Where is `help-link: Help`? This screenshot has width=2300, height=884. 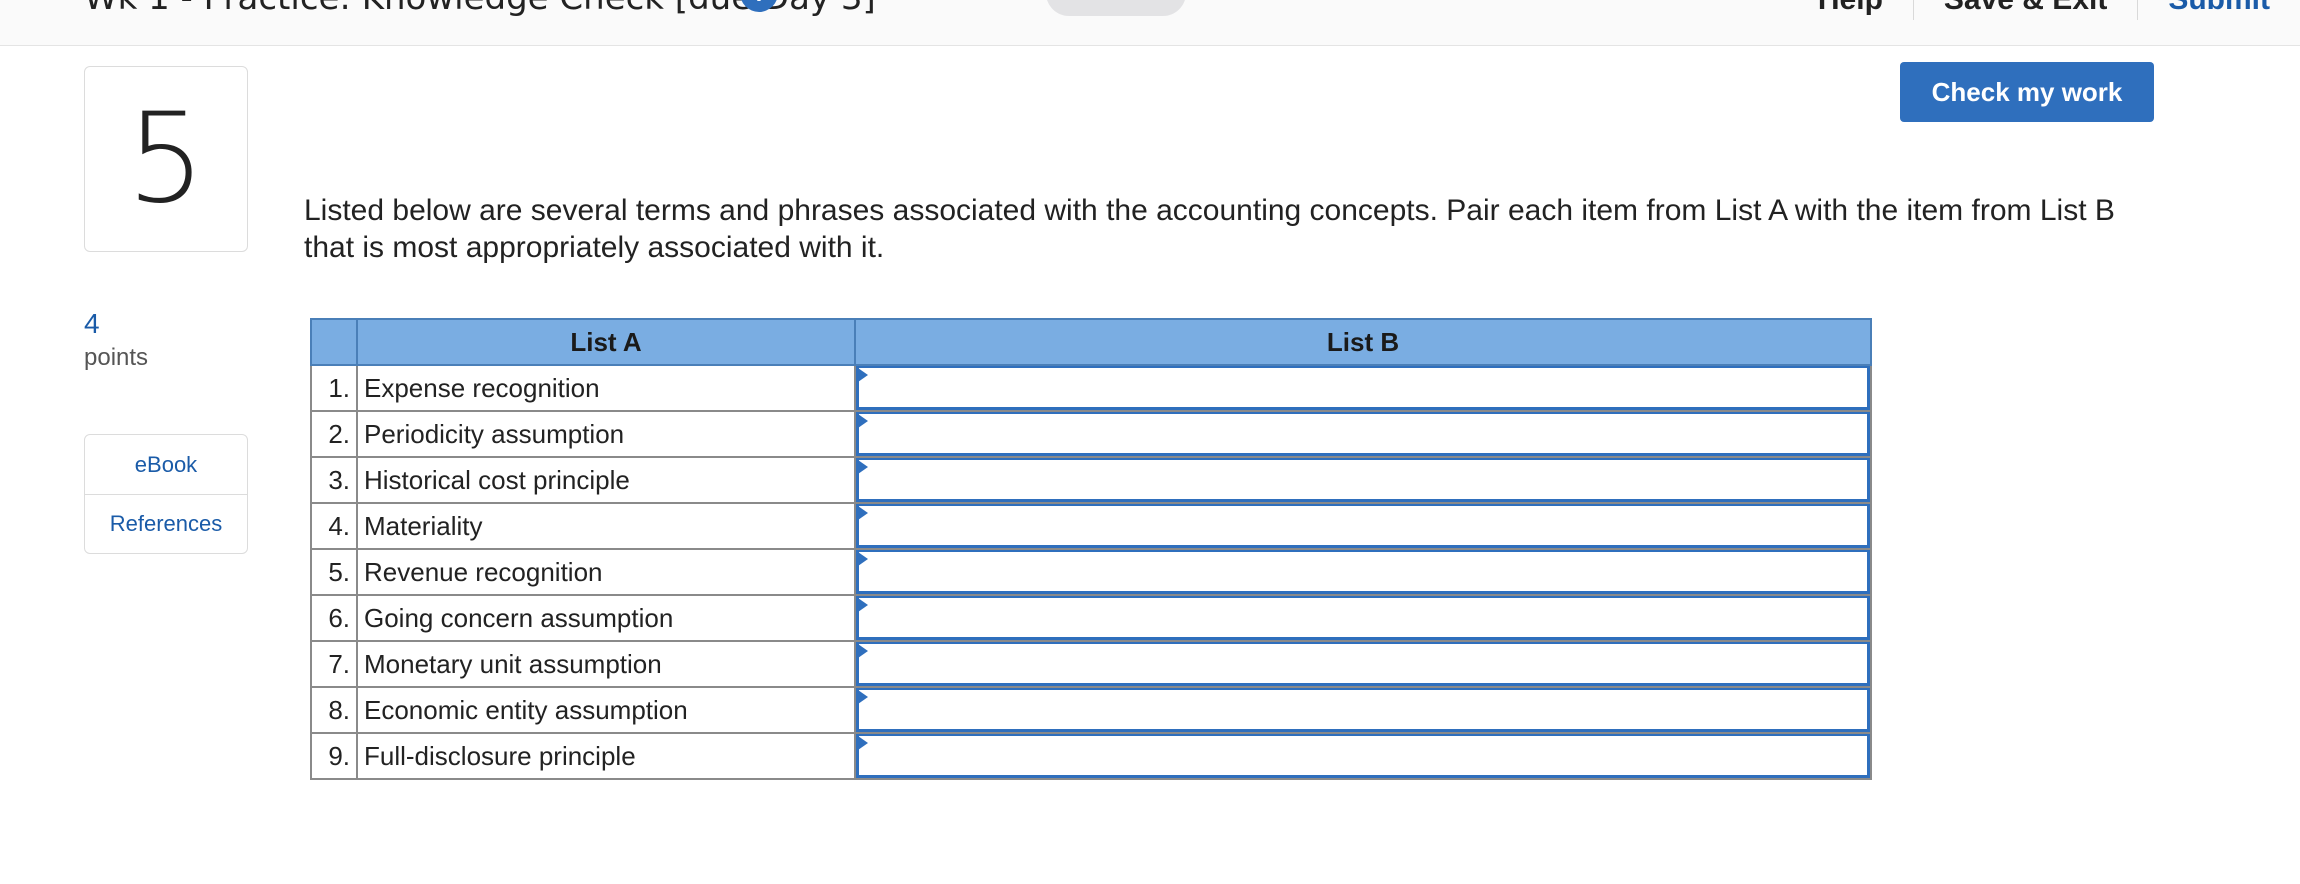
help-link: Help is located at coordinates (1851, 10).